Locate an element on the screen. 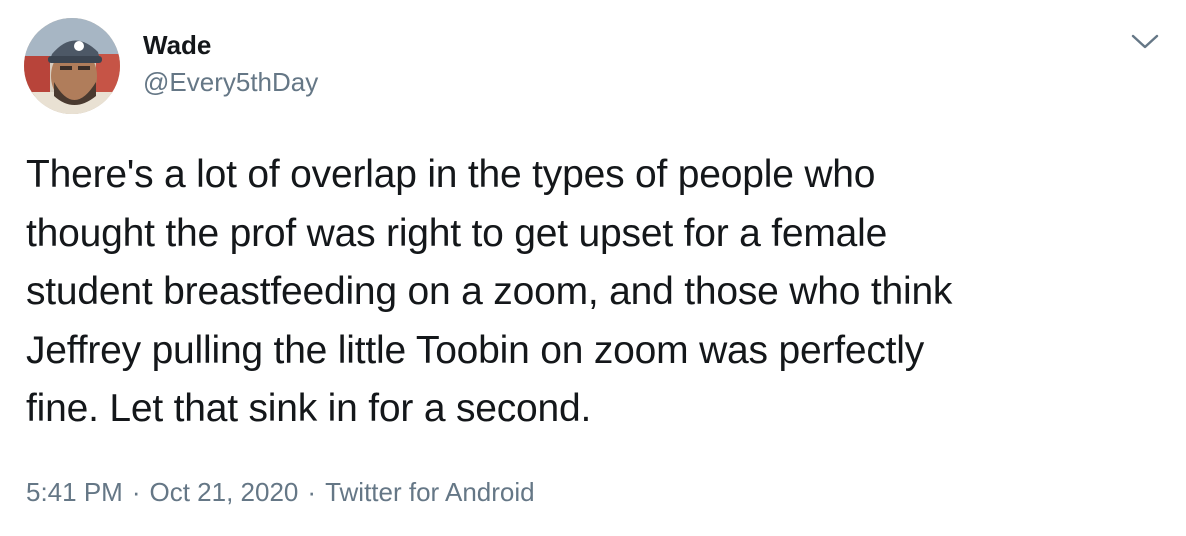 The width and height of the screenshot is (1186, 536). tweet-time: 5:41 PM is located at coordinates (74, 492).